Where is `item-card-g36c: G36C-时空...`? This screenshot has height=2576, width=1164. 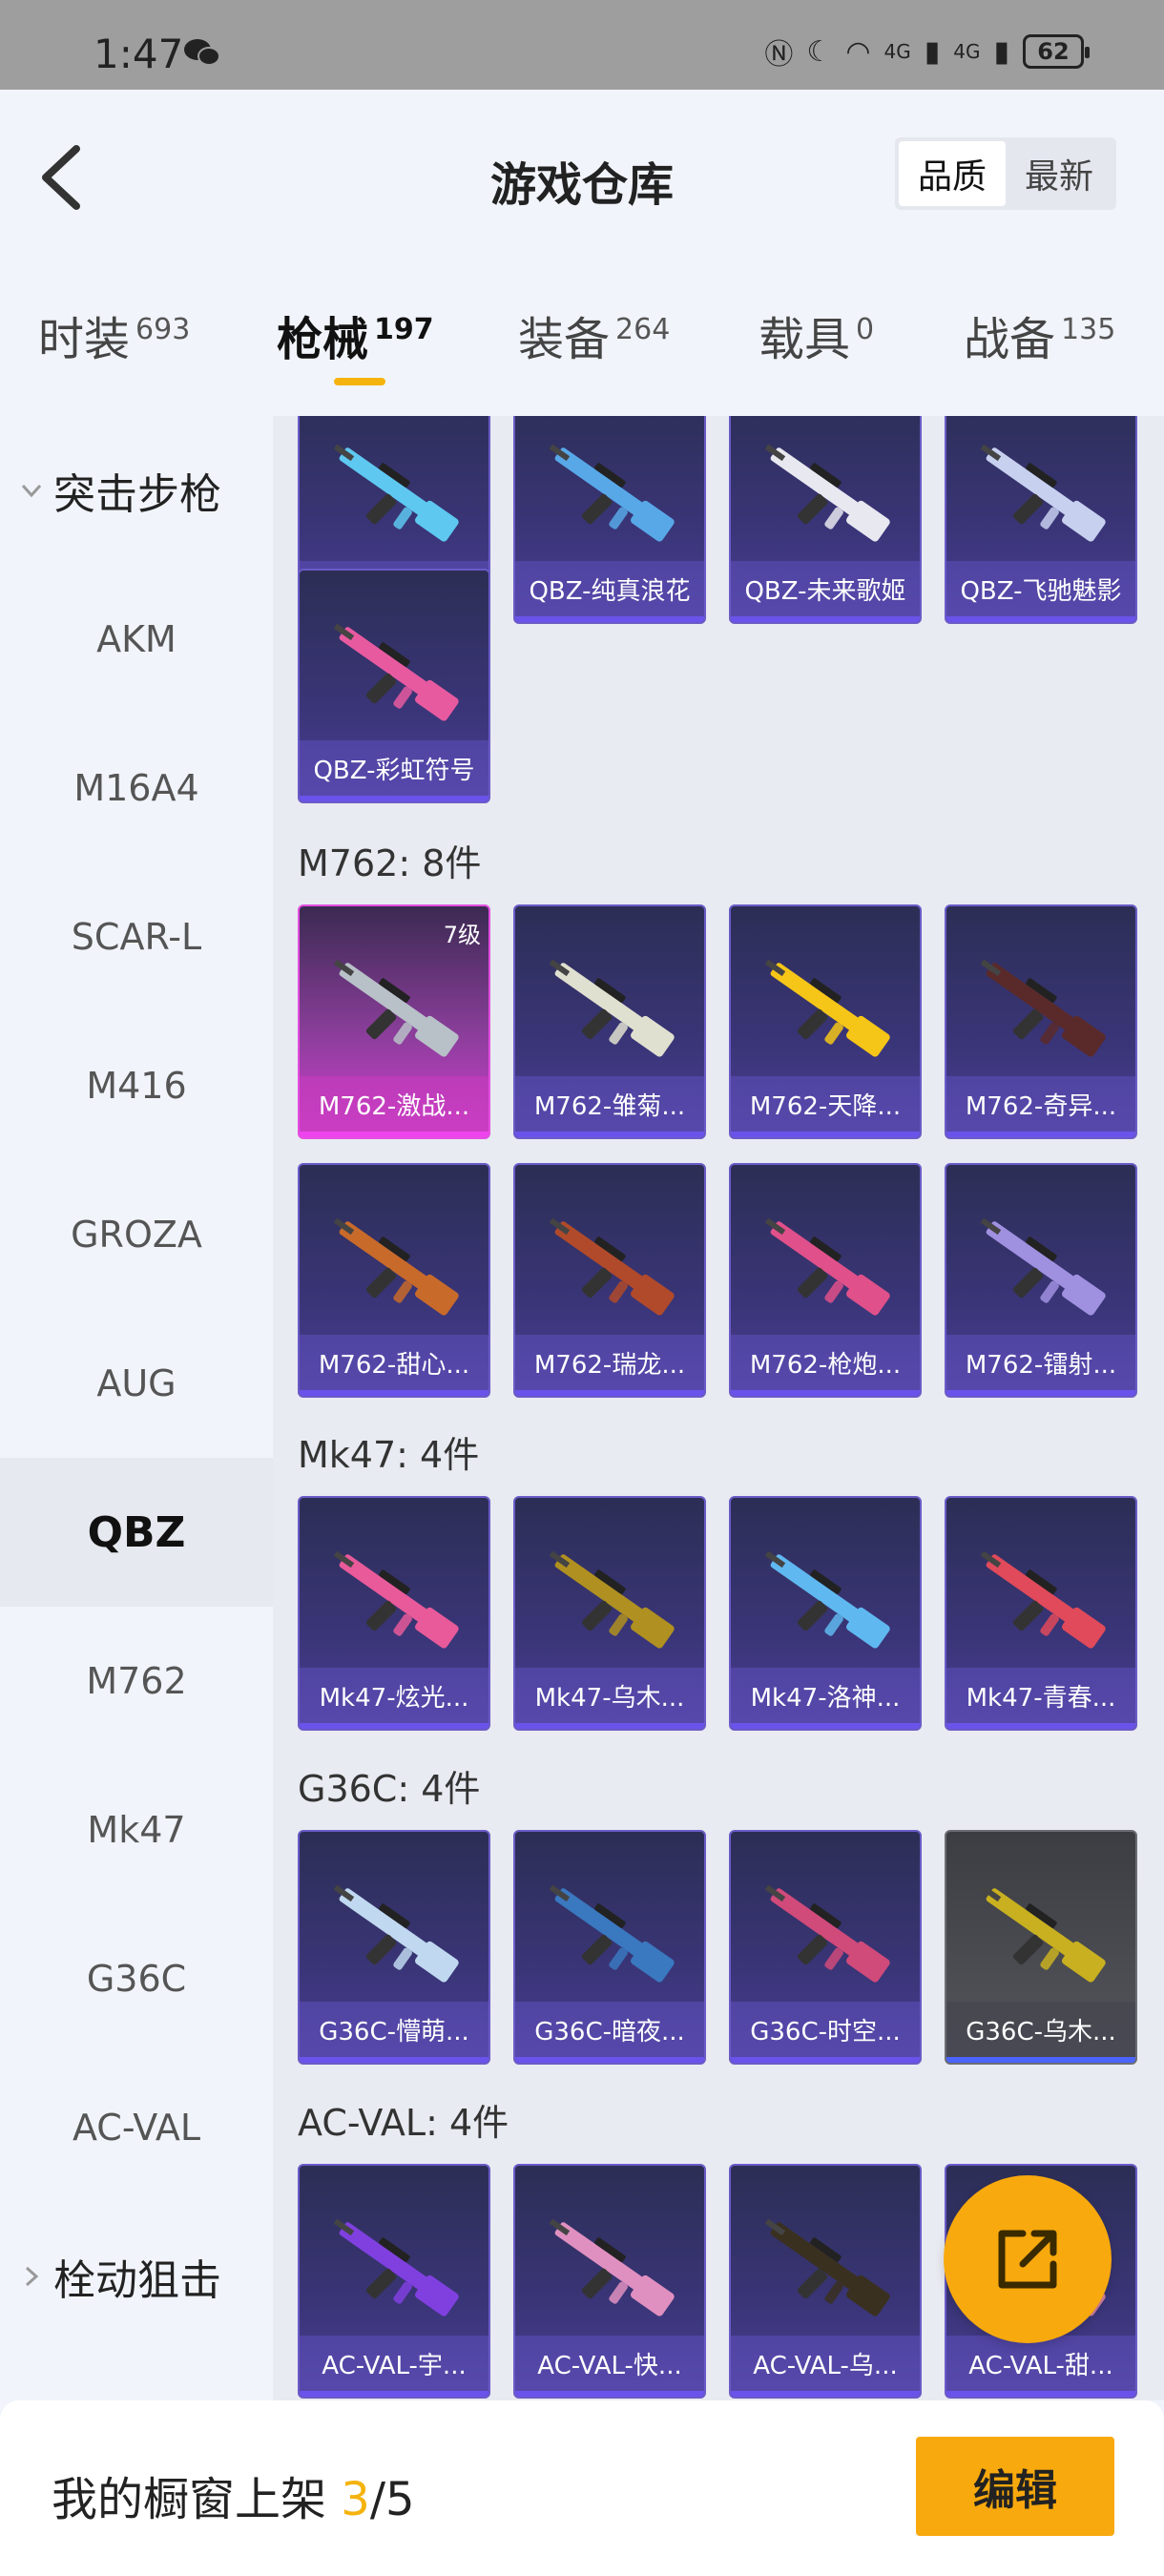 item-card-g36c: G36C-时空... is located at coordinates (826, 1947).